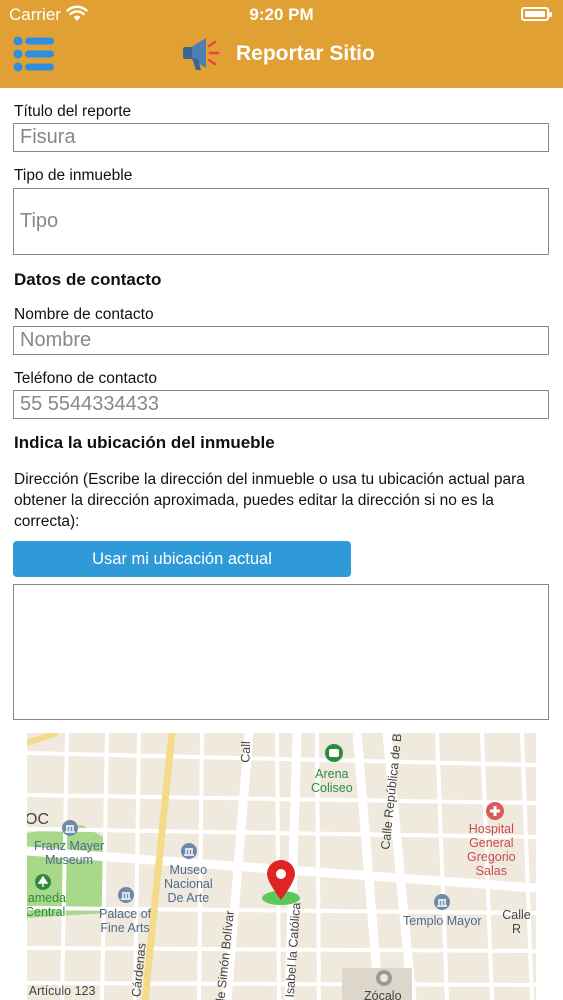 The image size is (563, 1000). I want to click on contacto-heading: Datos de contacto, so click(88, 279).